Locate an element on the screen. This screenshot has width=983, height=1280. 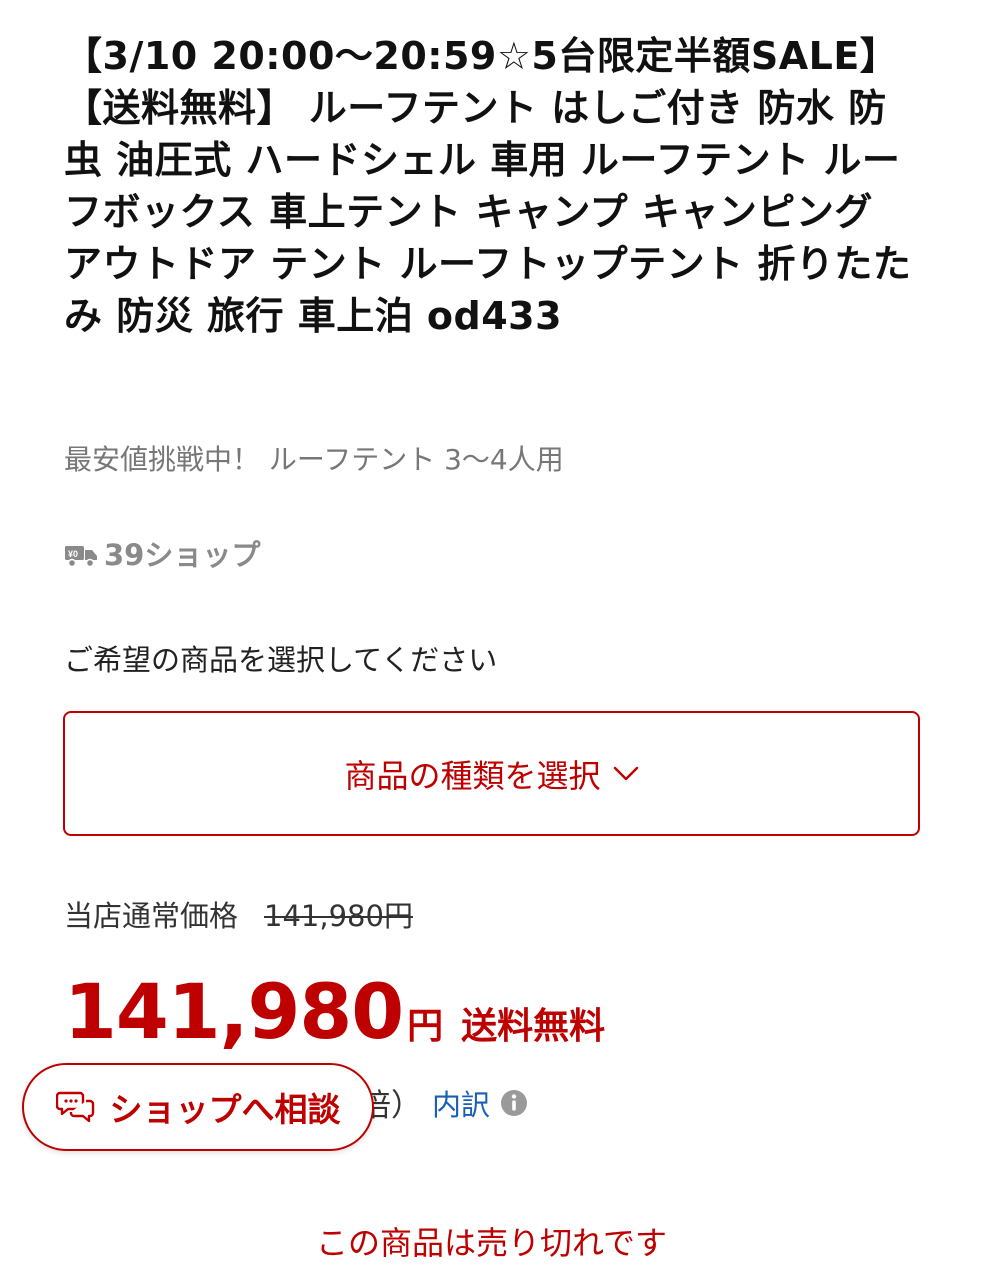
normal-price: 141,980円 is located at coordinates (338, 916).